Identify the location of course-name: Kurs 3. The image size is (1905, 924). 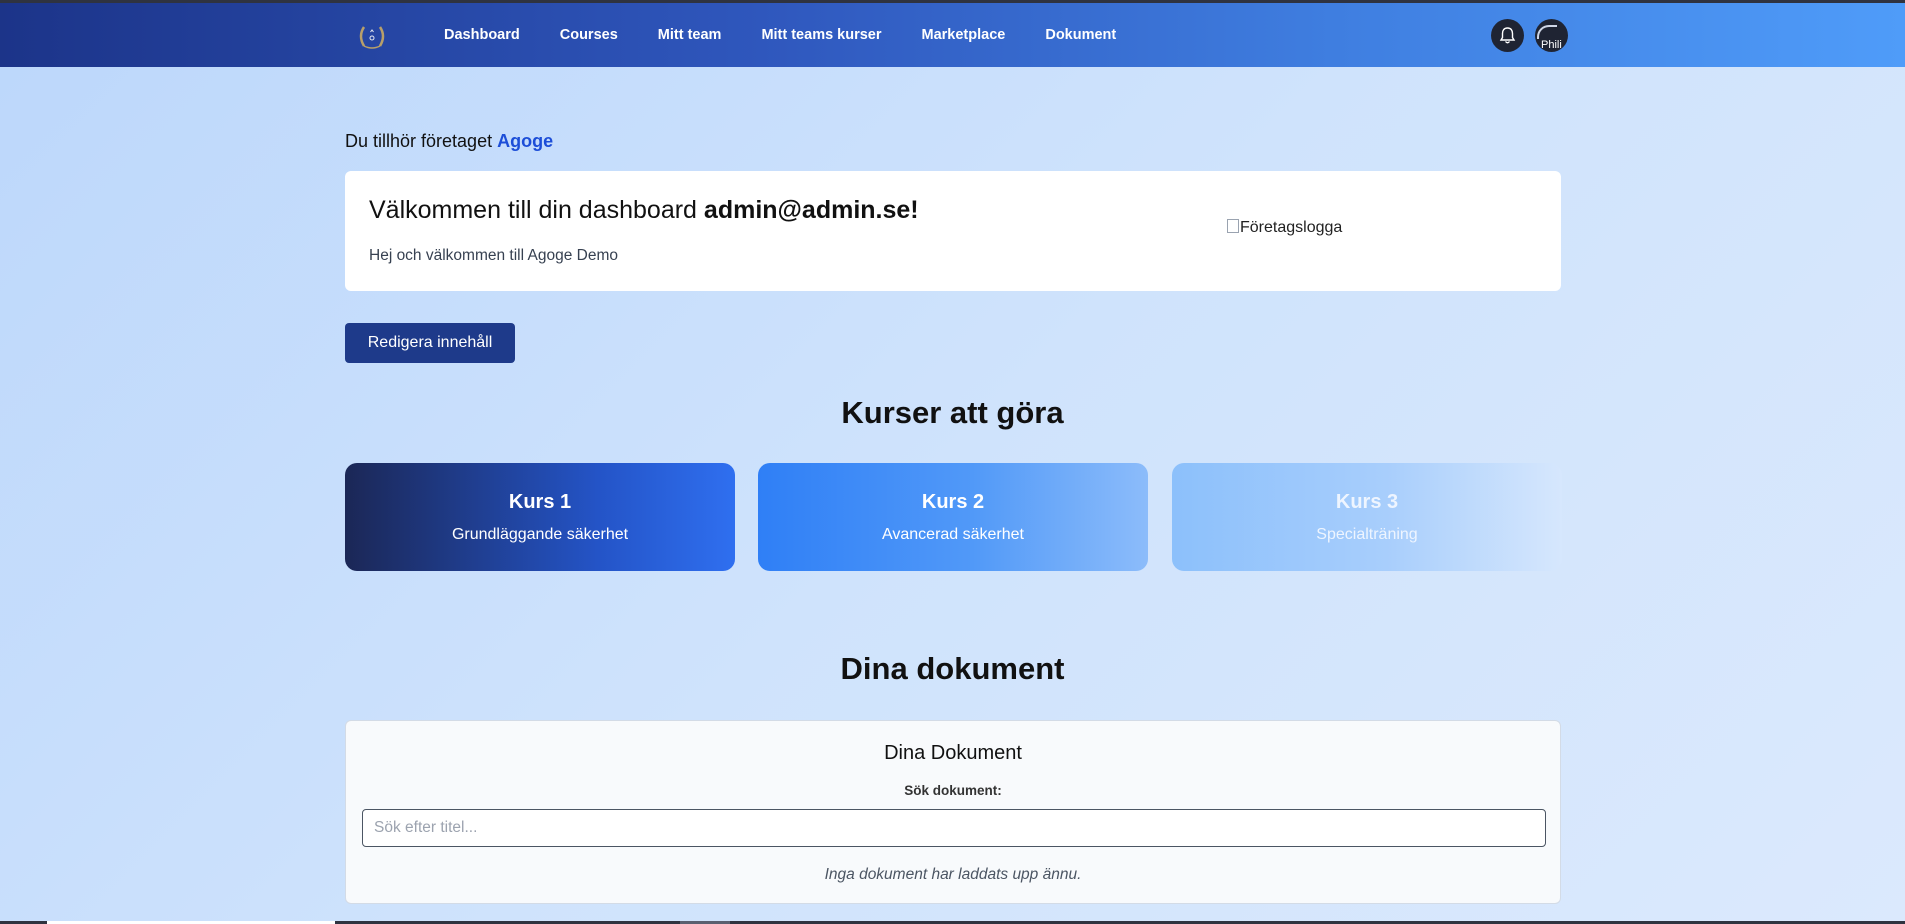
(1367, 502).